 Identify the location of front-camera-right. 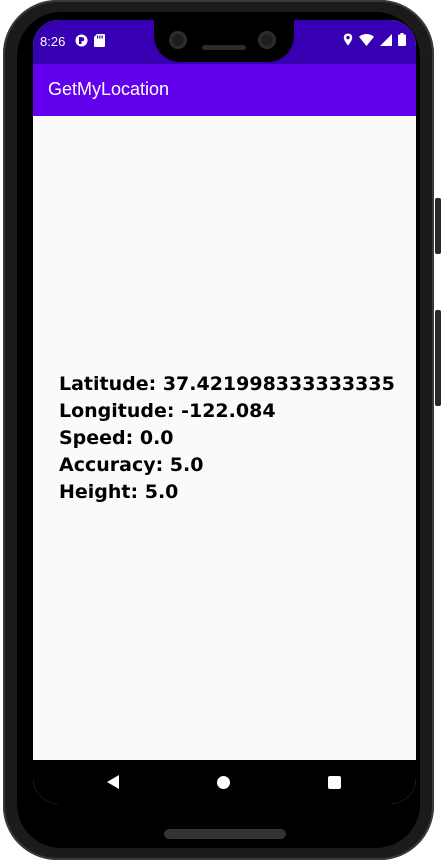
(267, 40).